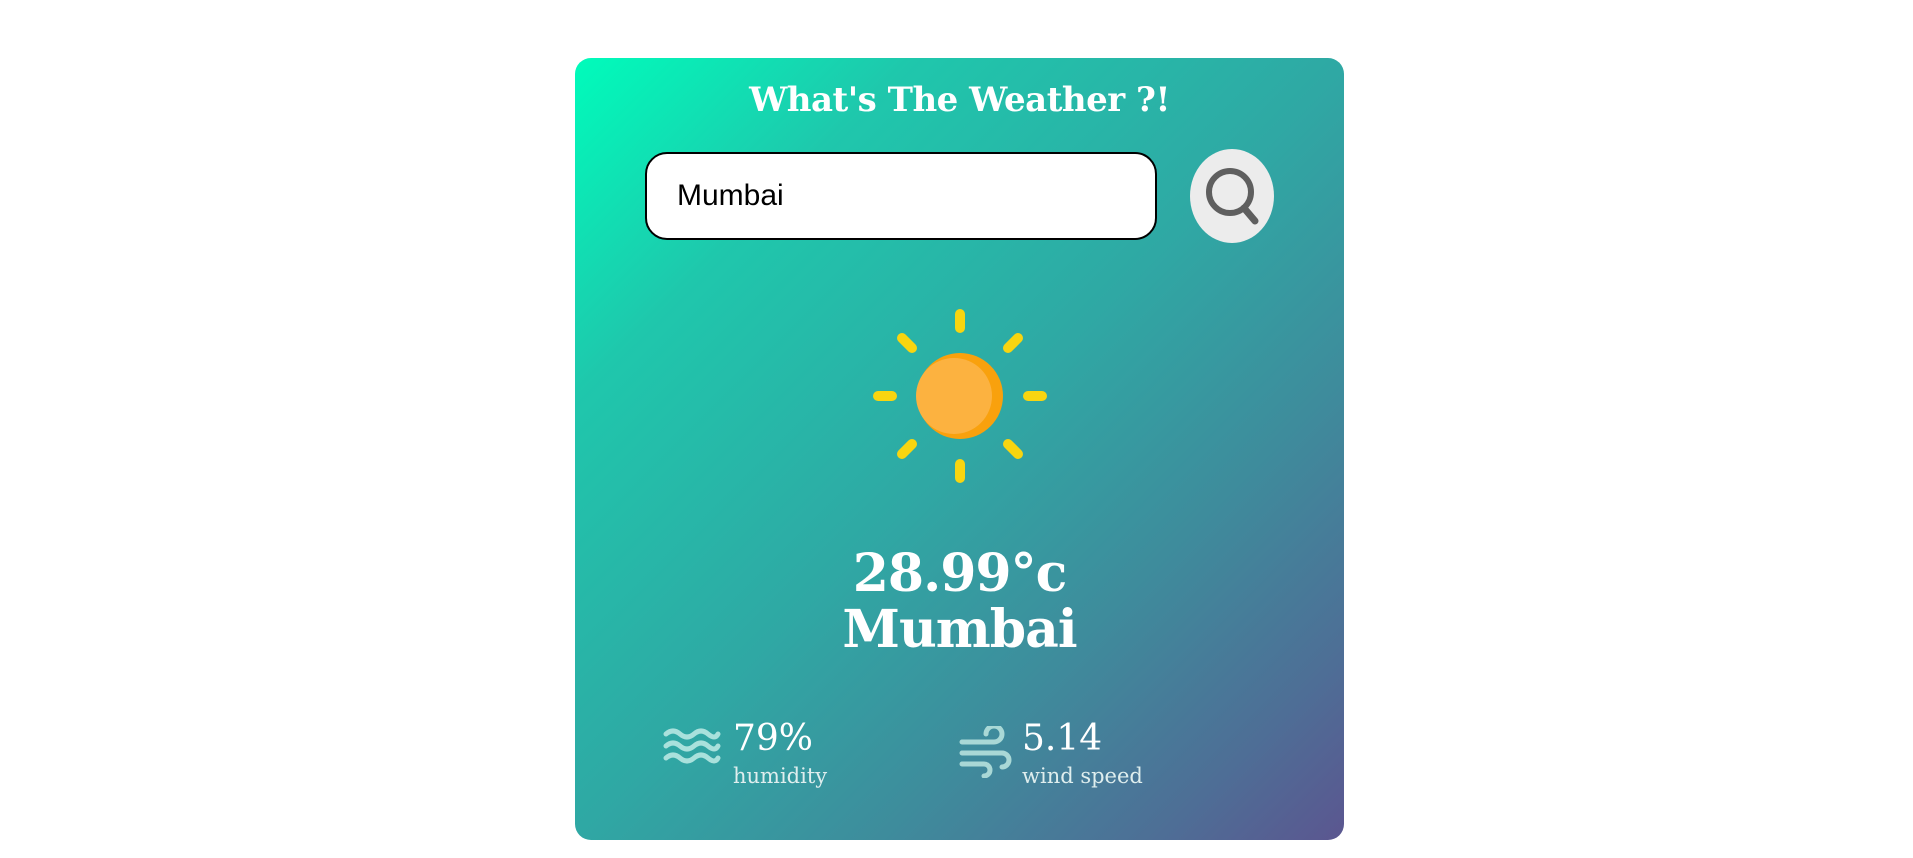  What do you see at coordinates (985, 752) in the screenshot?
I see `wind-icon` at bounding box center [985, 752].